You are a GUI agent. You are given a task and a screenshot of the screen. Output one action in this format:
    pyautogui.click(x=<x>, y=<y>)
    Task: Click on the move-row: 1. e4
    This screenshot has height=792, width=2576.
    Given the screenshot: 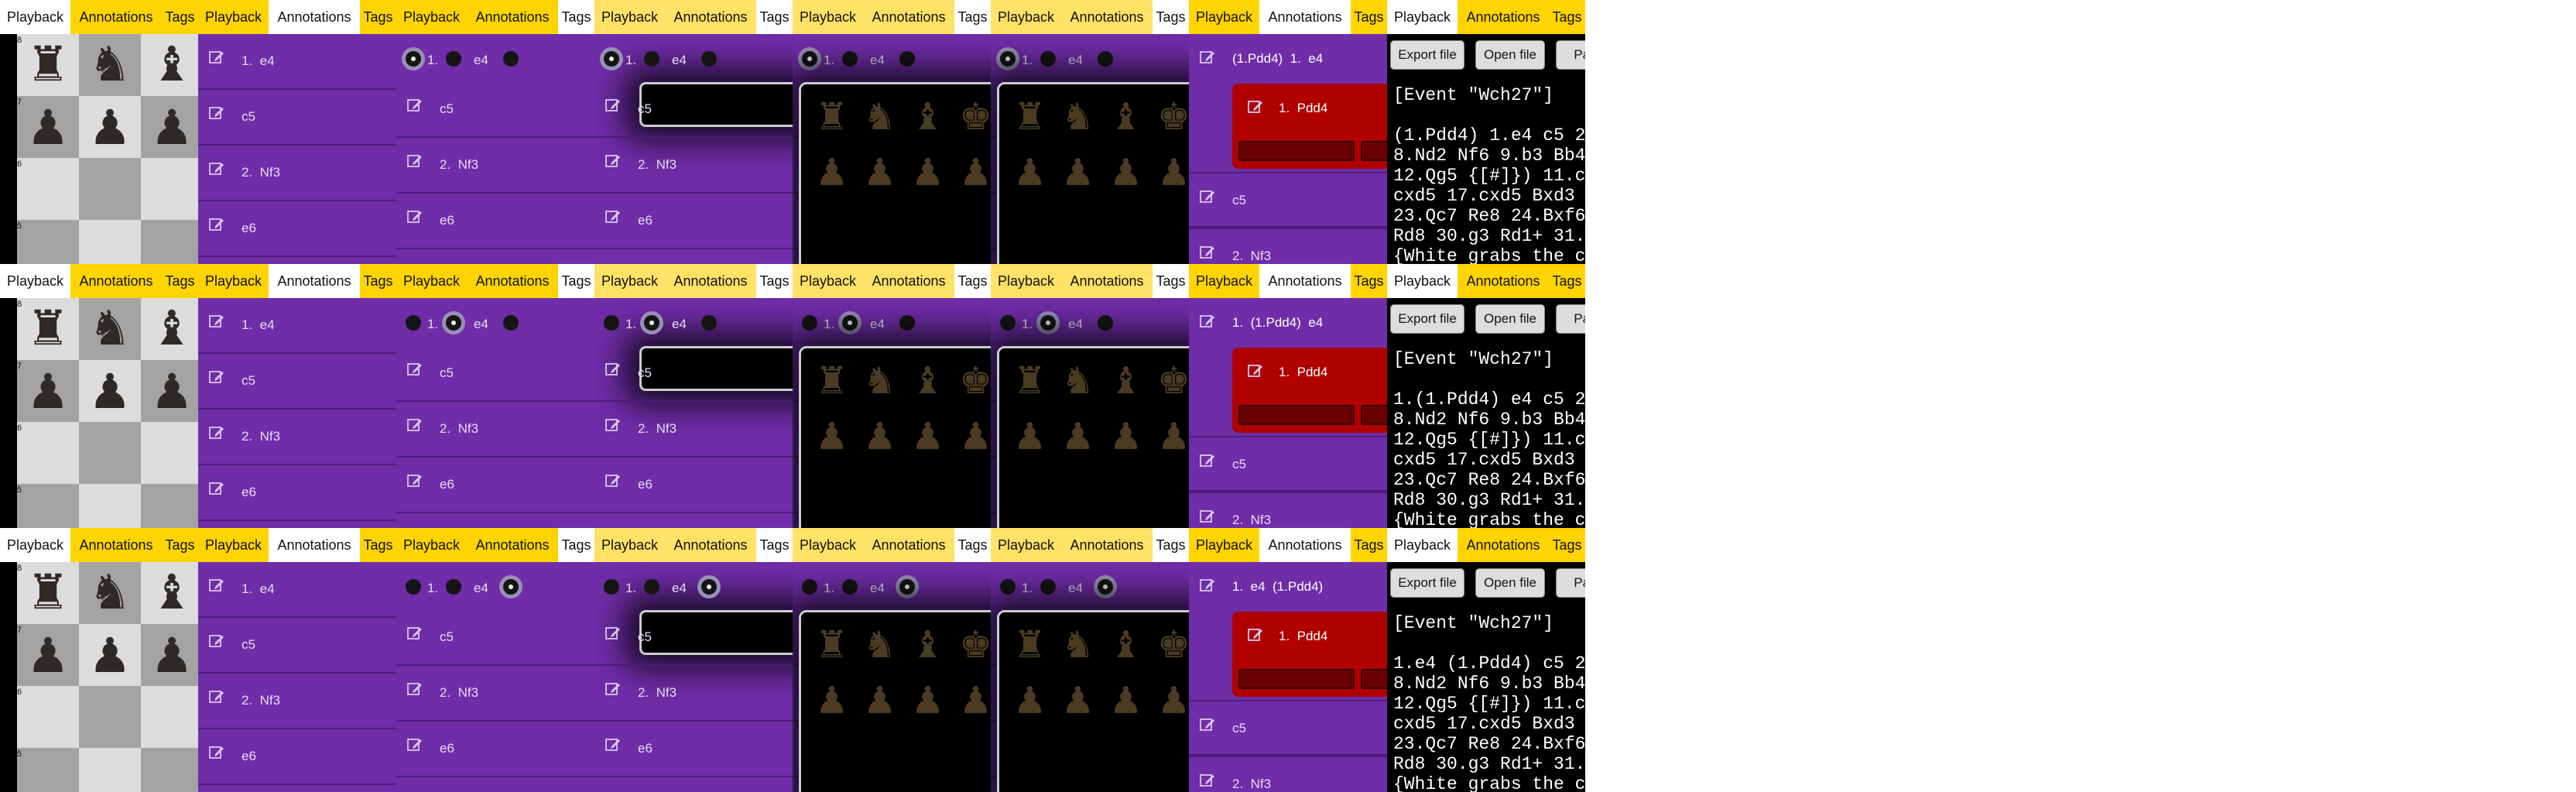 What is the action you would take?
    pyautogui.click(x=297, y=590)
    